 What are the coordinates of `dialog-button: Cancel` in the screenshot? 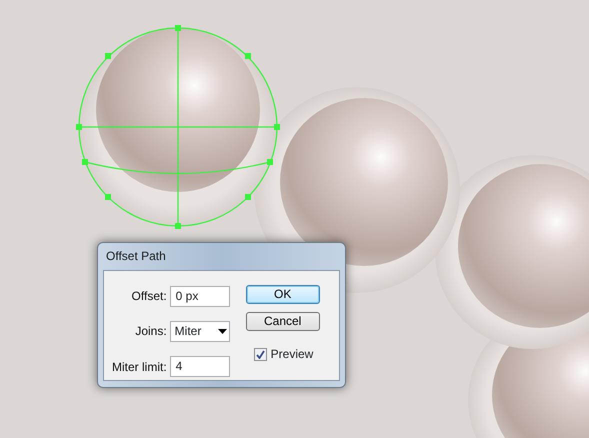 It's located at (283, 321).